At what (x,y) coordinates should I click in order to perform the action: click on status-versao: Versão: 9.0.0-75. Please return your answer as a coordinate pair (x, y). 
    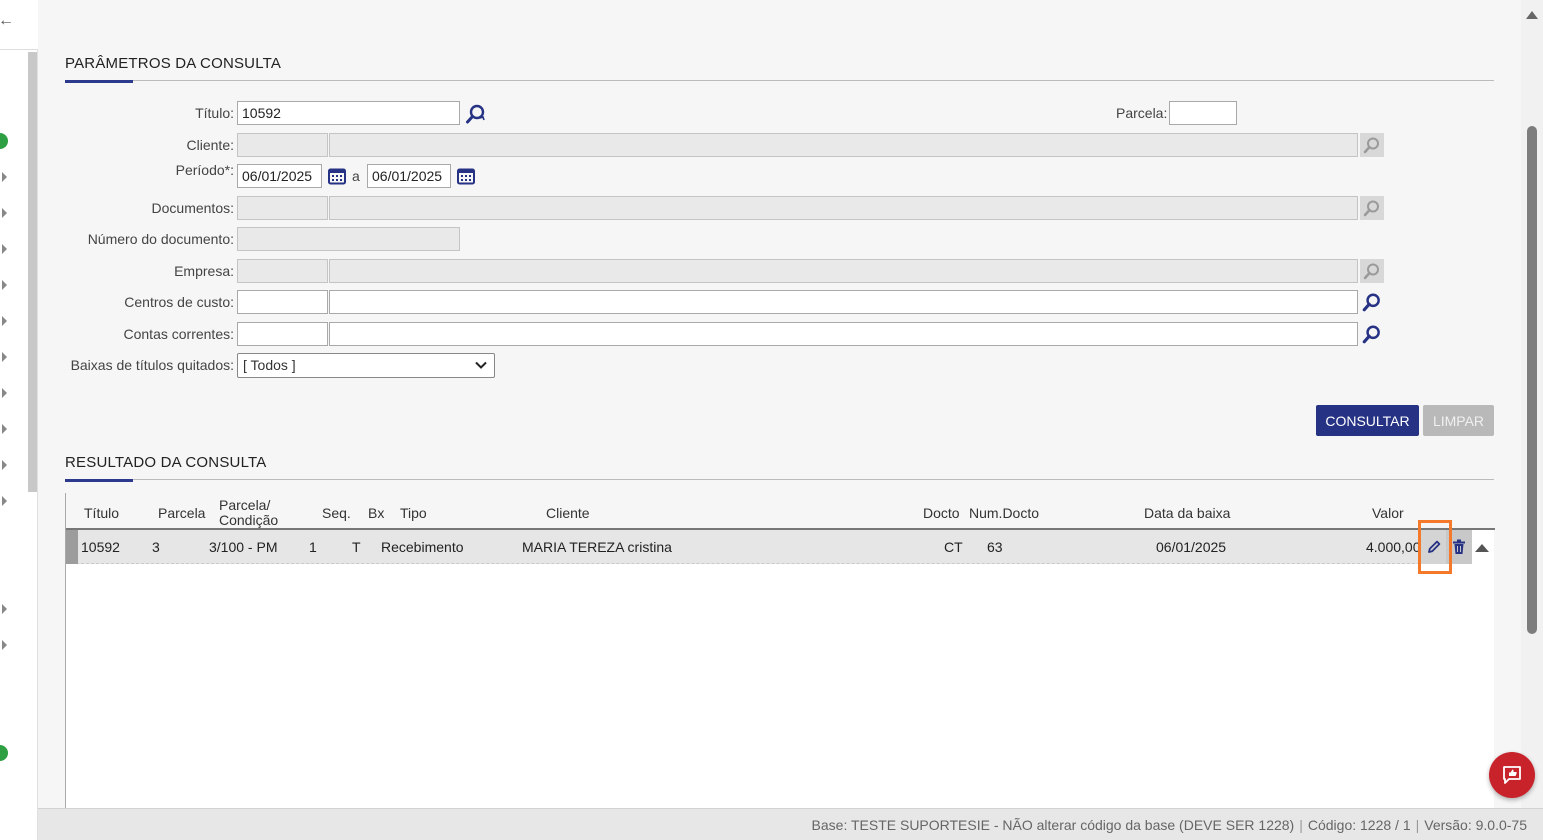
    Looking at the image, I should click on (1475, 825).